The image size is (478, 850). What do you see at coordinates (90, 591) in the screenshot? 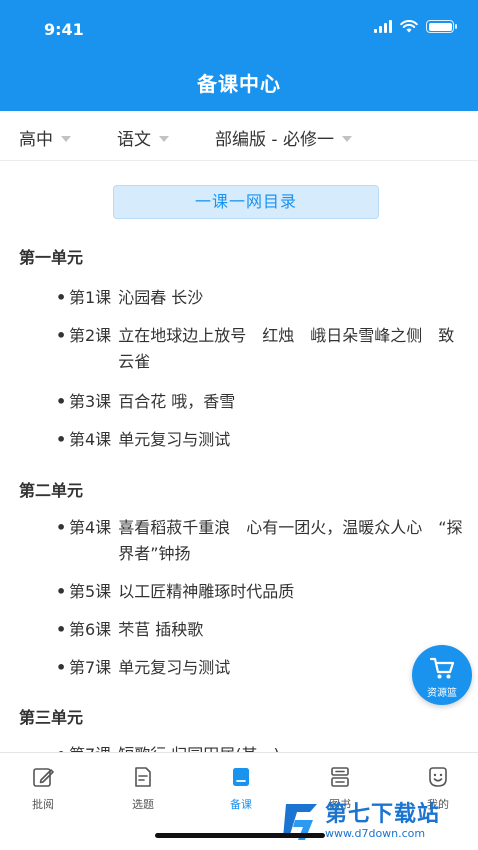
I see `lesson-number: 第5课` at bounding box center [90, 591].